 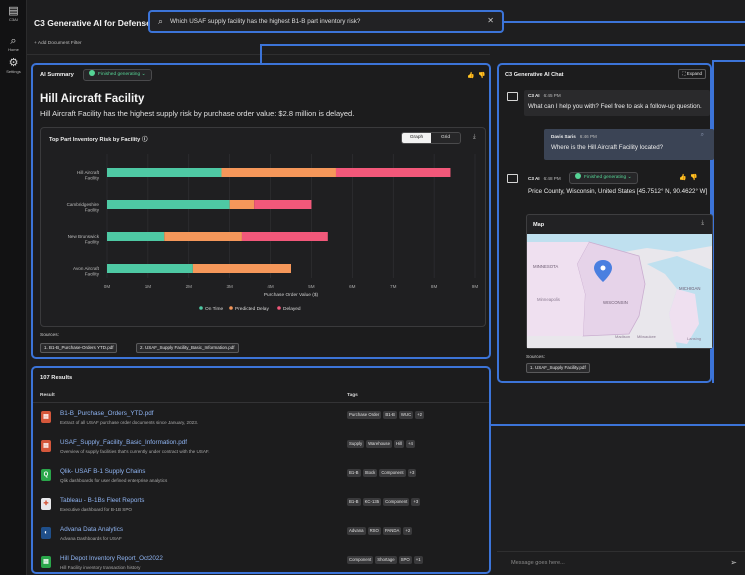 I want to click on tag-badge: Stock, so click(x=370, y=473).